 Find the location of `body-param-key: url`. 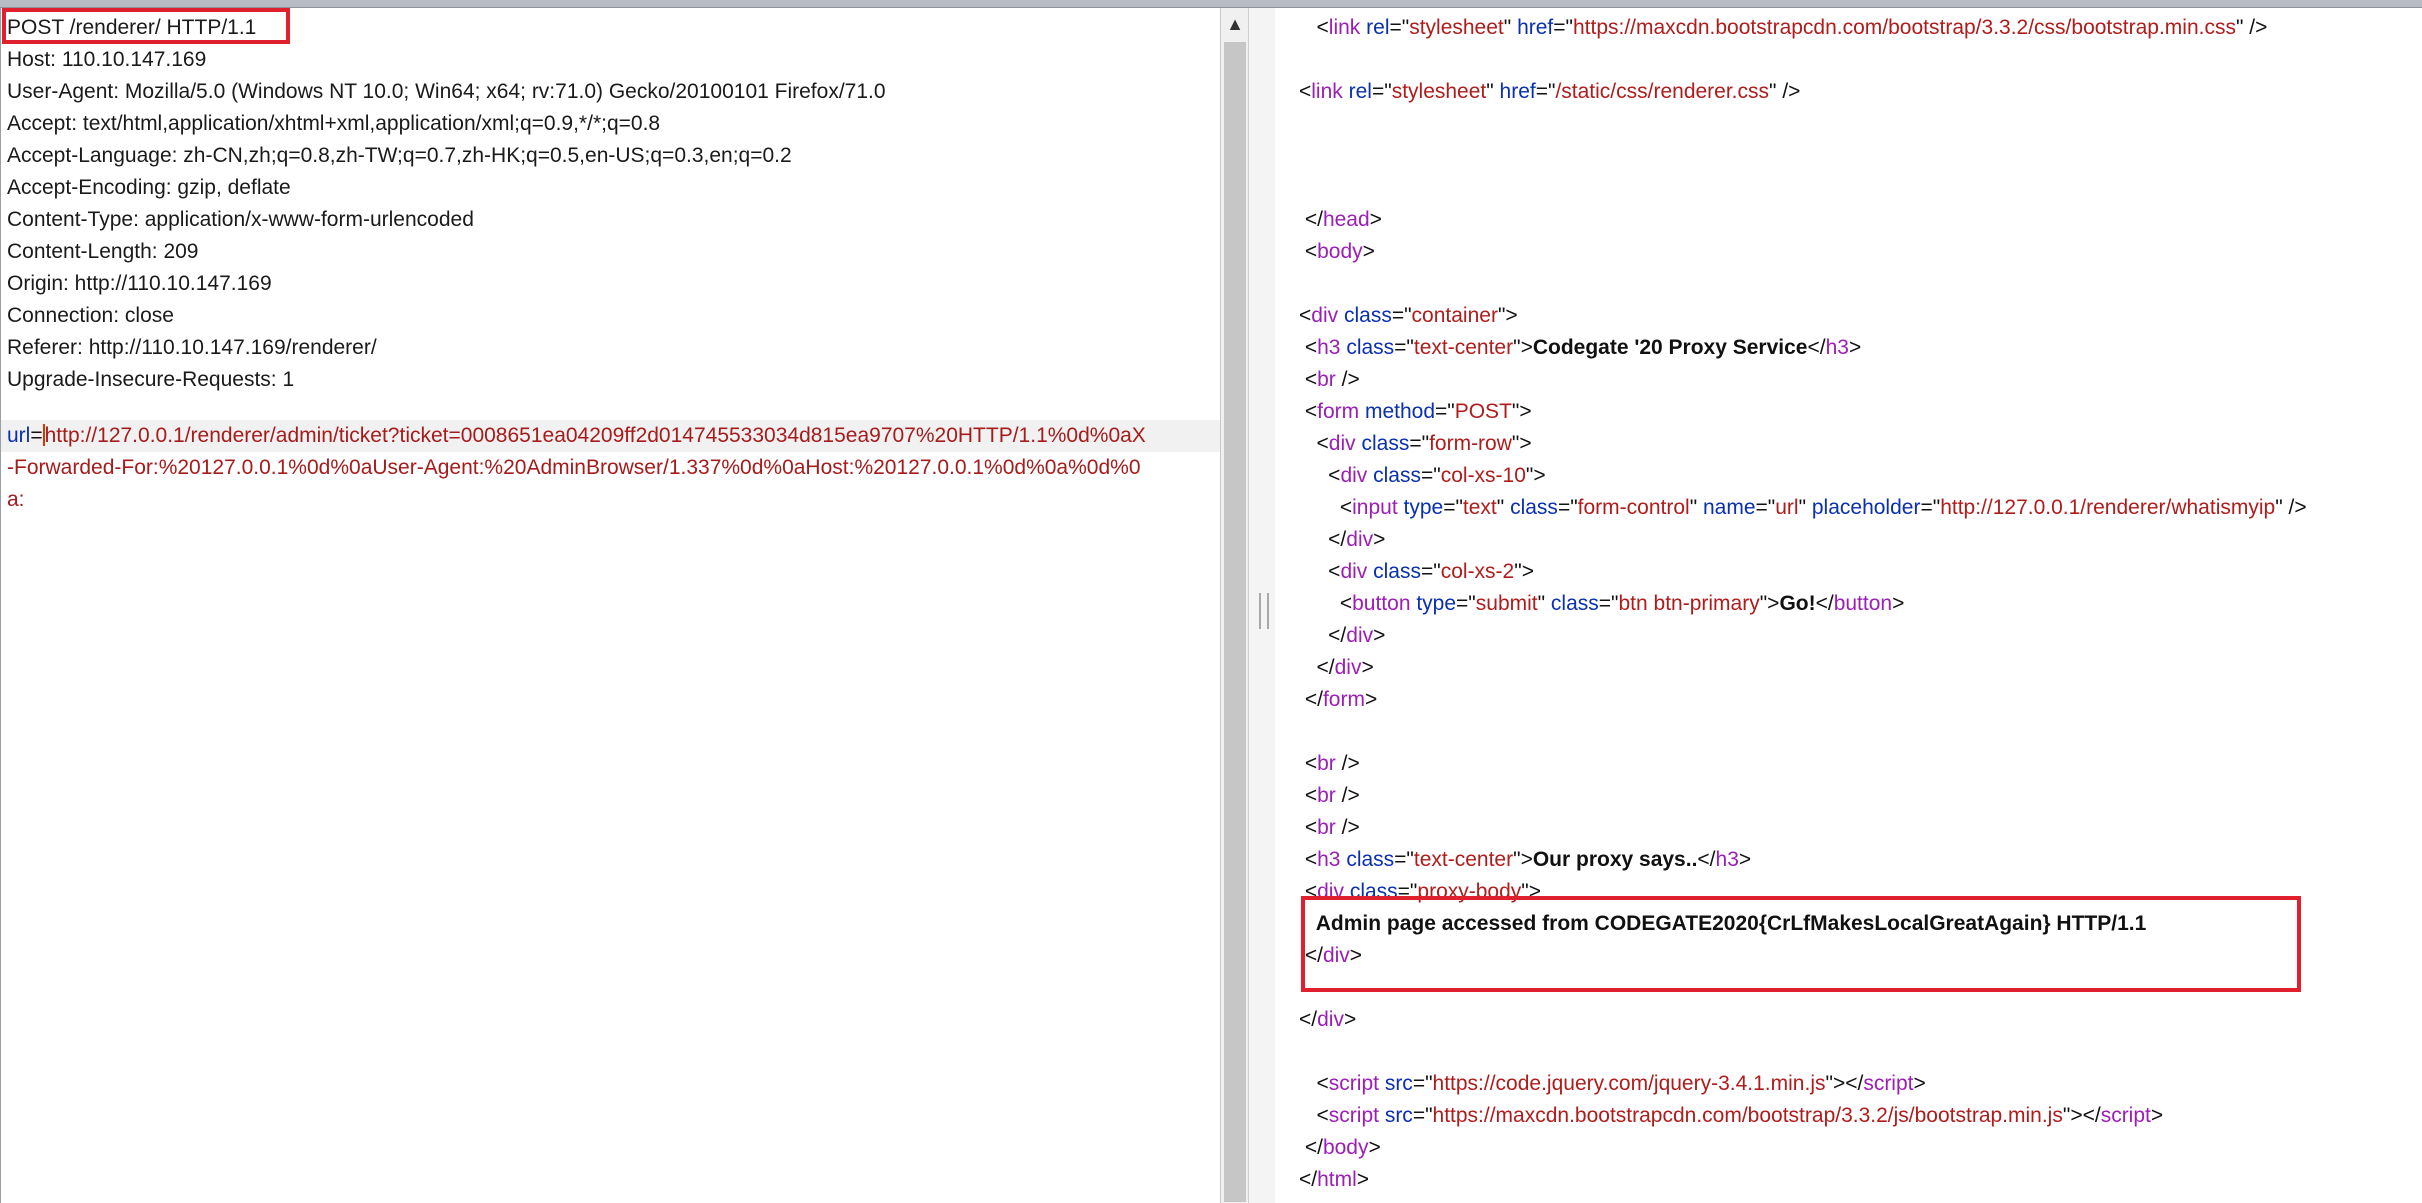

body-param-key: url is located at coordinates (19, 435).